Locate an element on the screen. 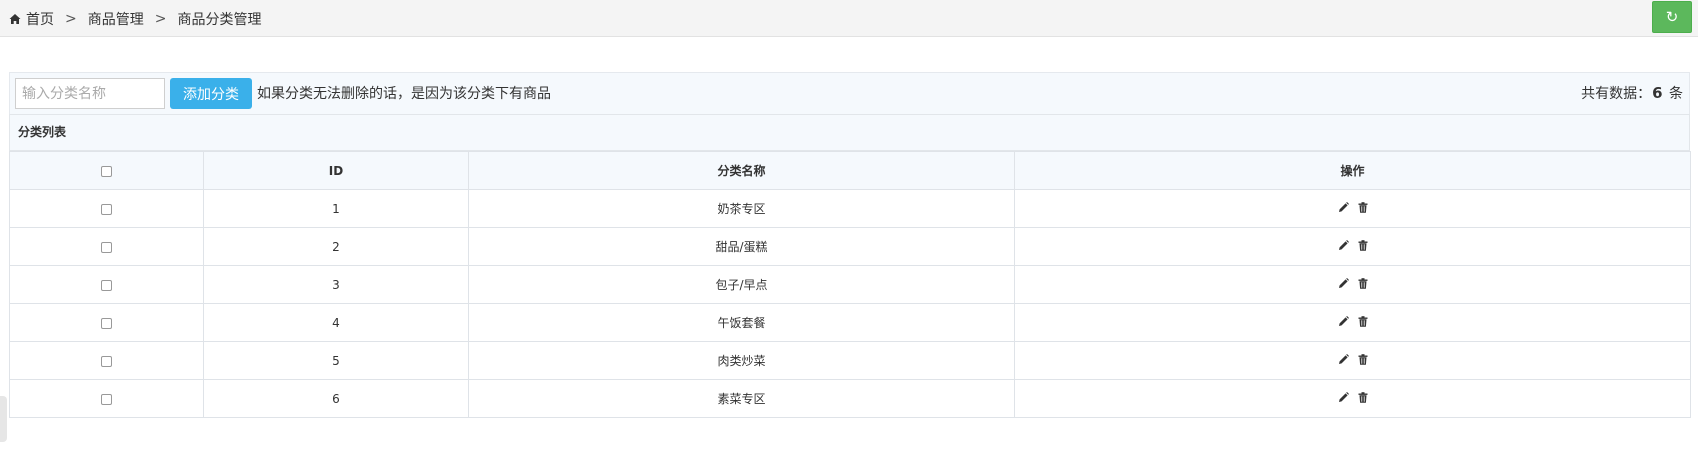 The image size is (1698, 474). breadcrumb-category-management: 商品分类管理 is located at coordinates (219, 19).